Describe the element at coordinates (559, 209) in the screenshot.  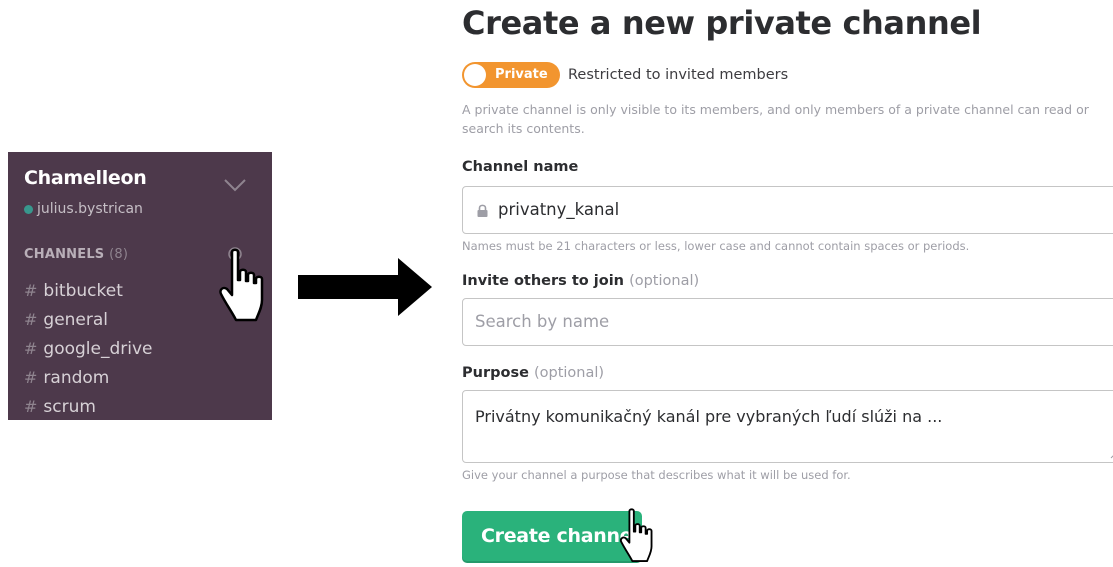
I see `channel-name-value: privatny_kanal` at that location.